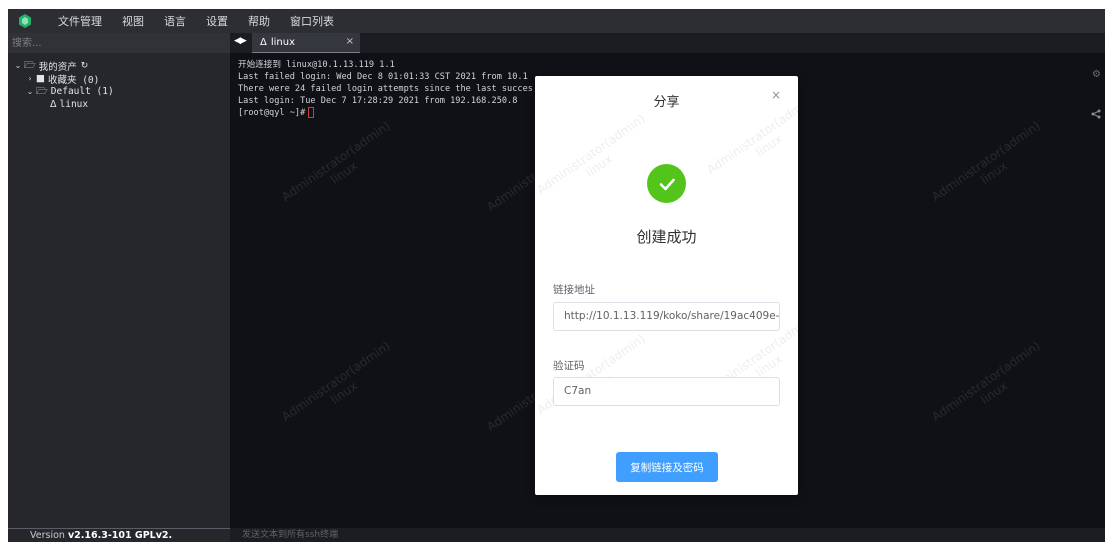 The image size is (1105, 542). What do you see at coordinates (666, 391) in the screenshot?
I see `verification-code-field: C7an` at bounding box center [666, 391].